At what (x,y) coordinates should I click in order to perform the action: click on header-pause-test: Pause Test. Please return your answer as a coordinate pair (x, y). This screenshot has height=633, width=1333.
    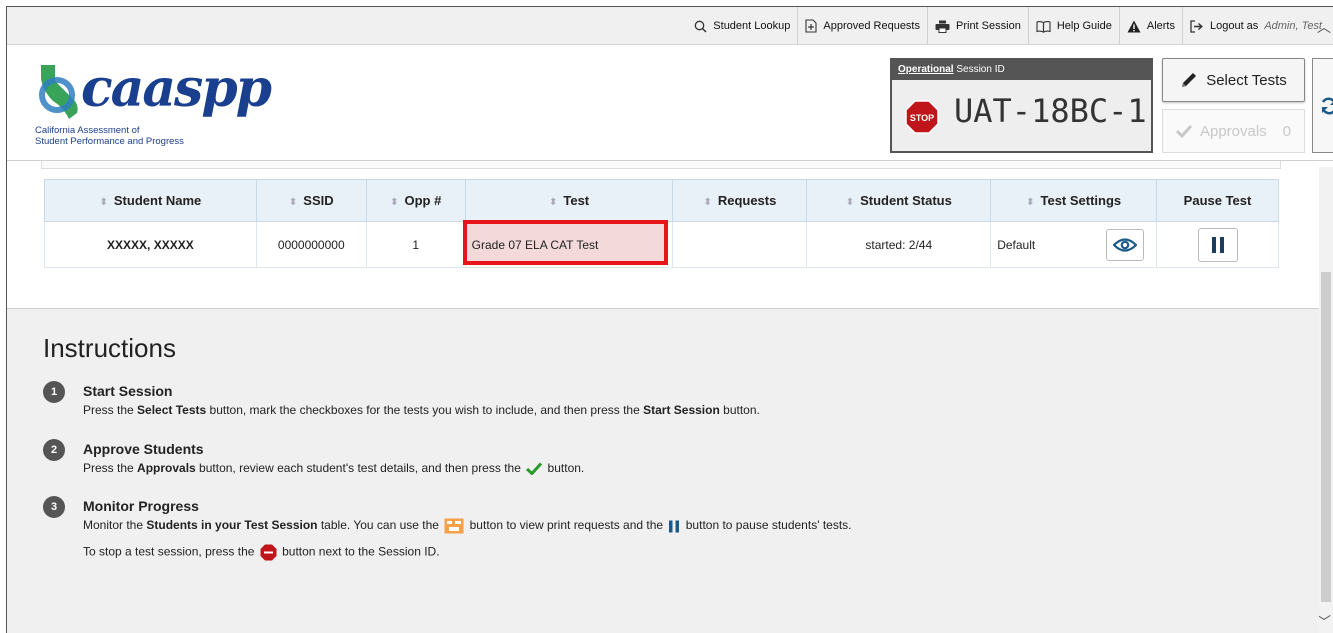
    Looking at the image, I should click on (1217, 200).